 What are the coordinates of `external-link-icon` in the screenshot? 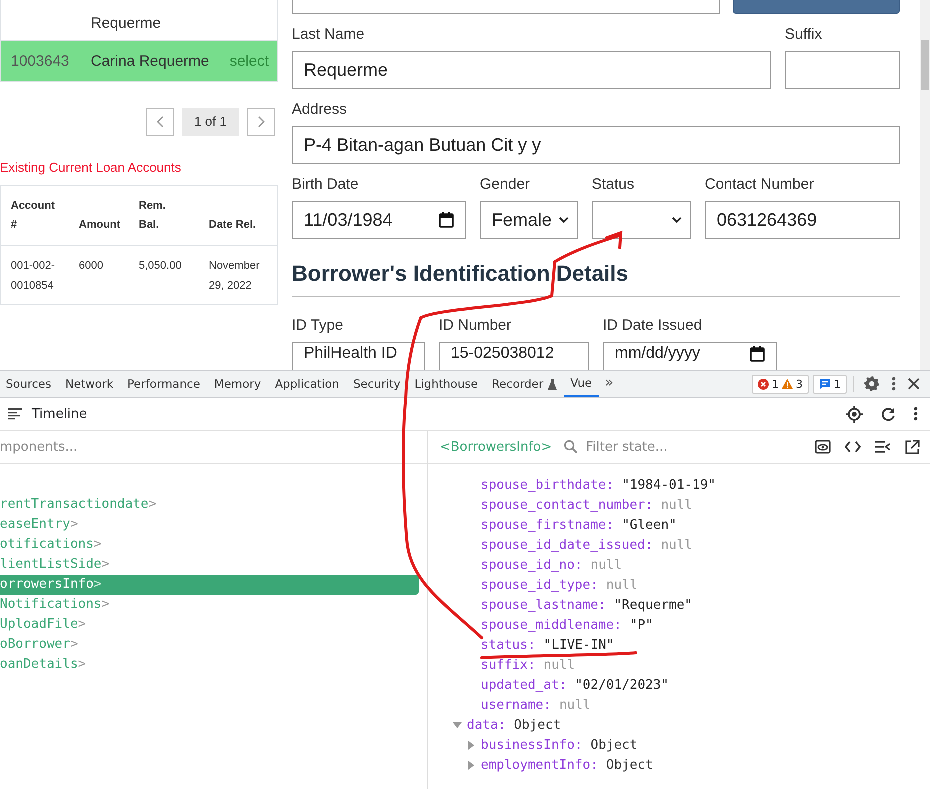 It's located at (912, 447).